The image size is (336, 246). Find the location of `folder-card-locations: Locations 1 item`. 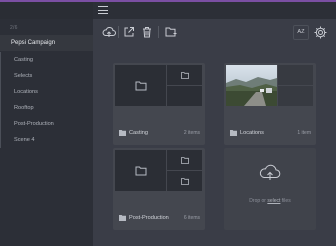

folder-card-locations: Locations 1 item is located at coordinates (270, 104).